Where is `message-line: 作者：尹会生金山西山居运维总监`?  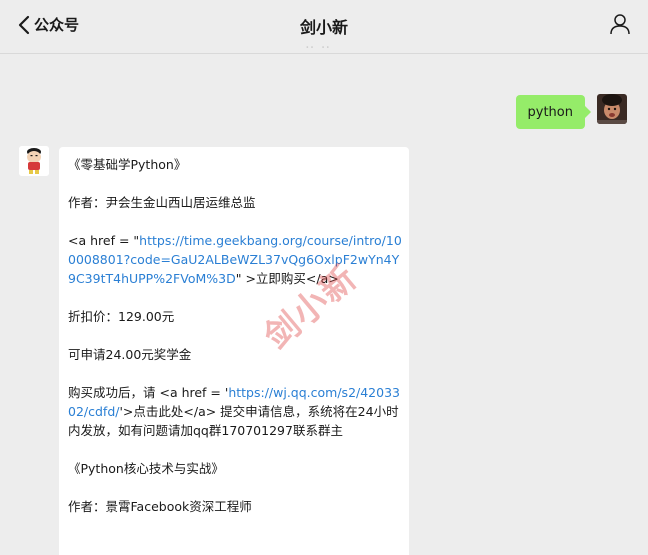
message-line: 作者：尹会生金山西山居运维总监 is located at coordinates (162, 202).